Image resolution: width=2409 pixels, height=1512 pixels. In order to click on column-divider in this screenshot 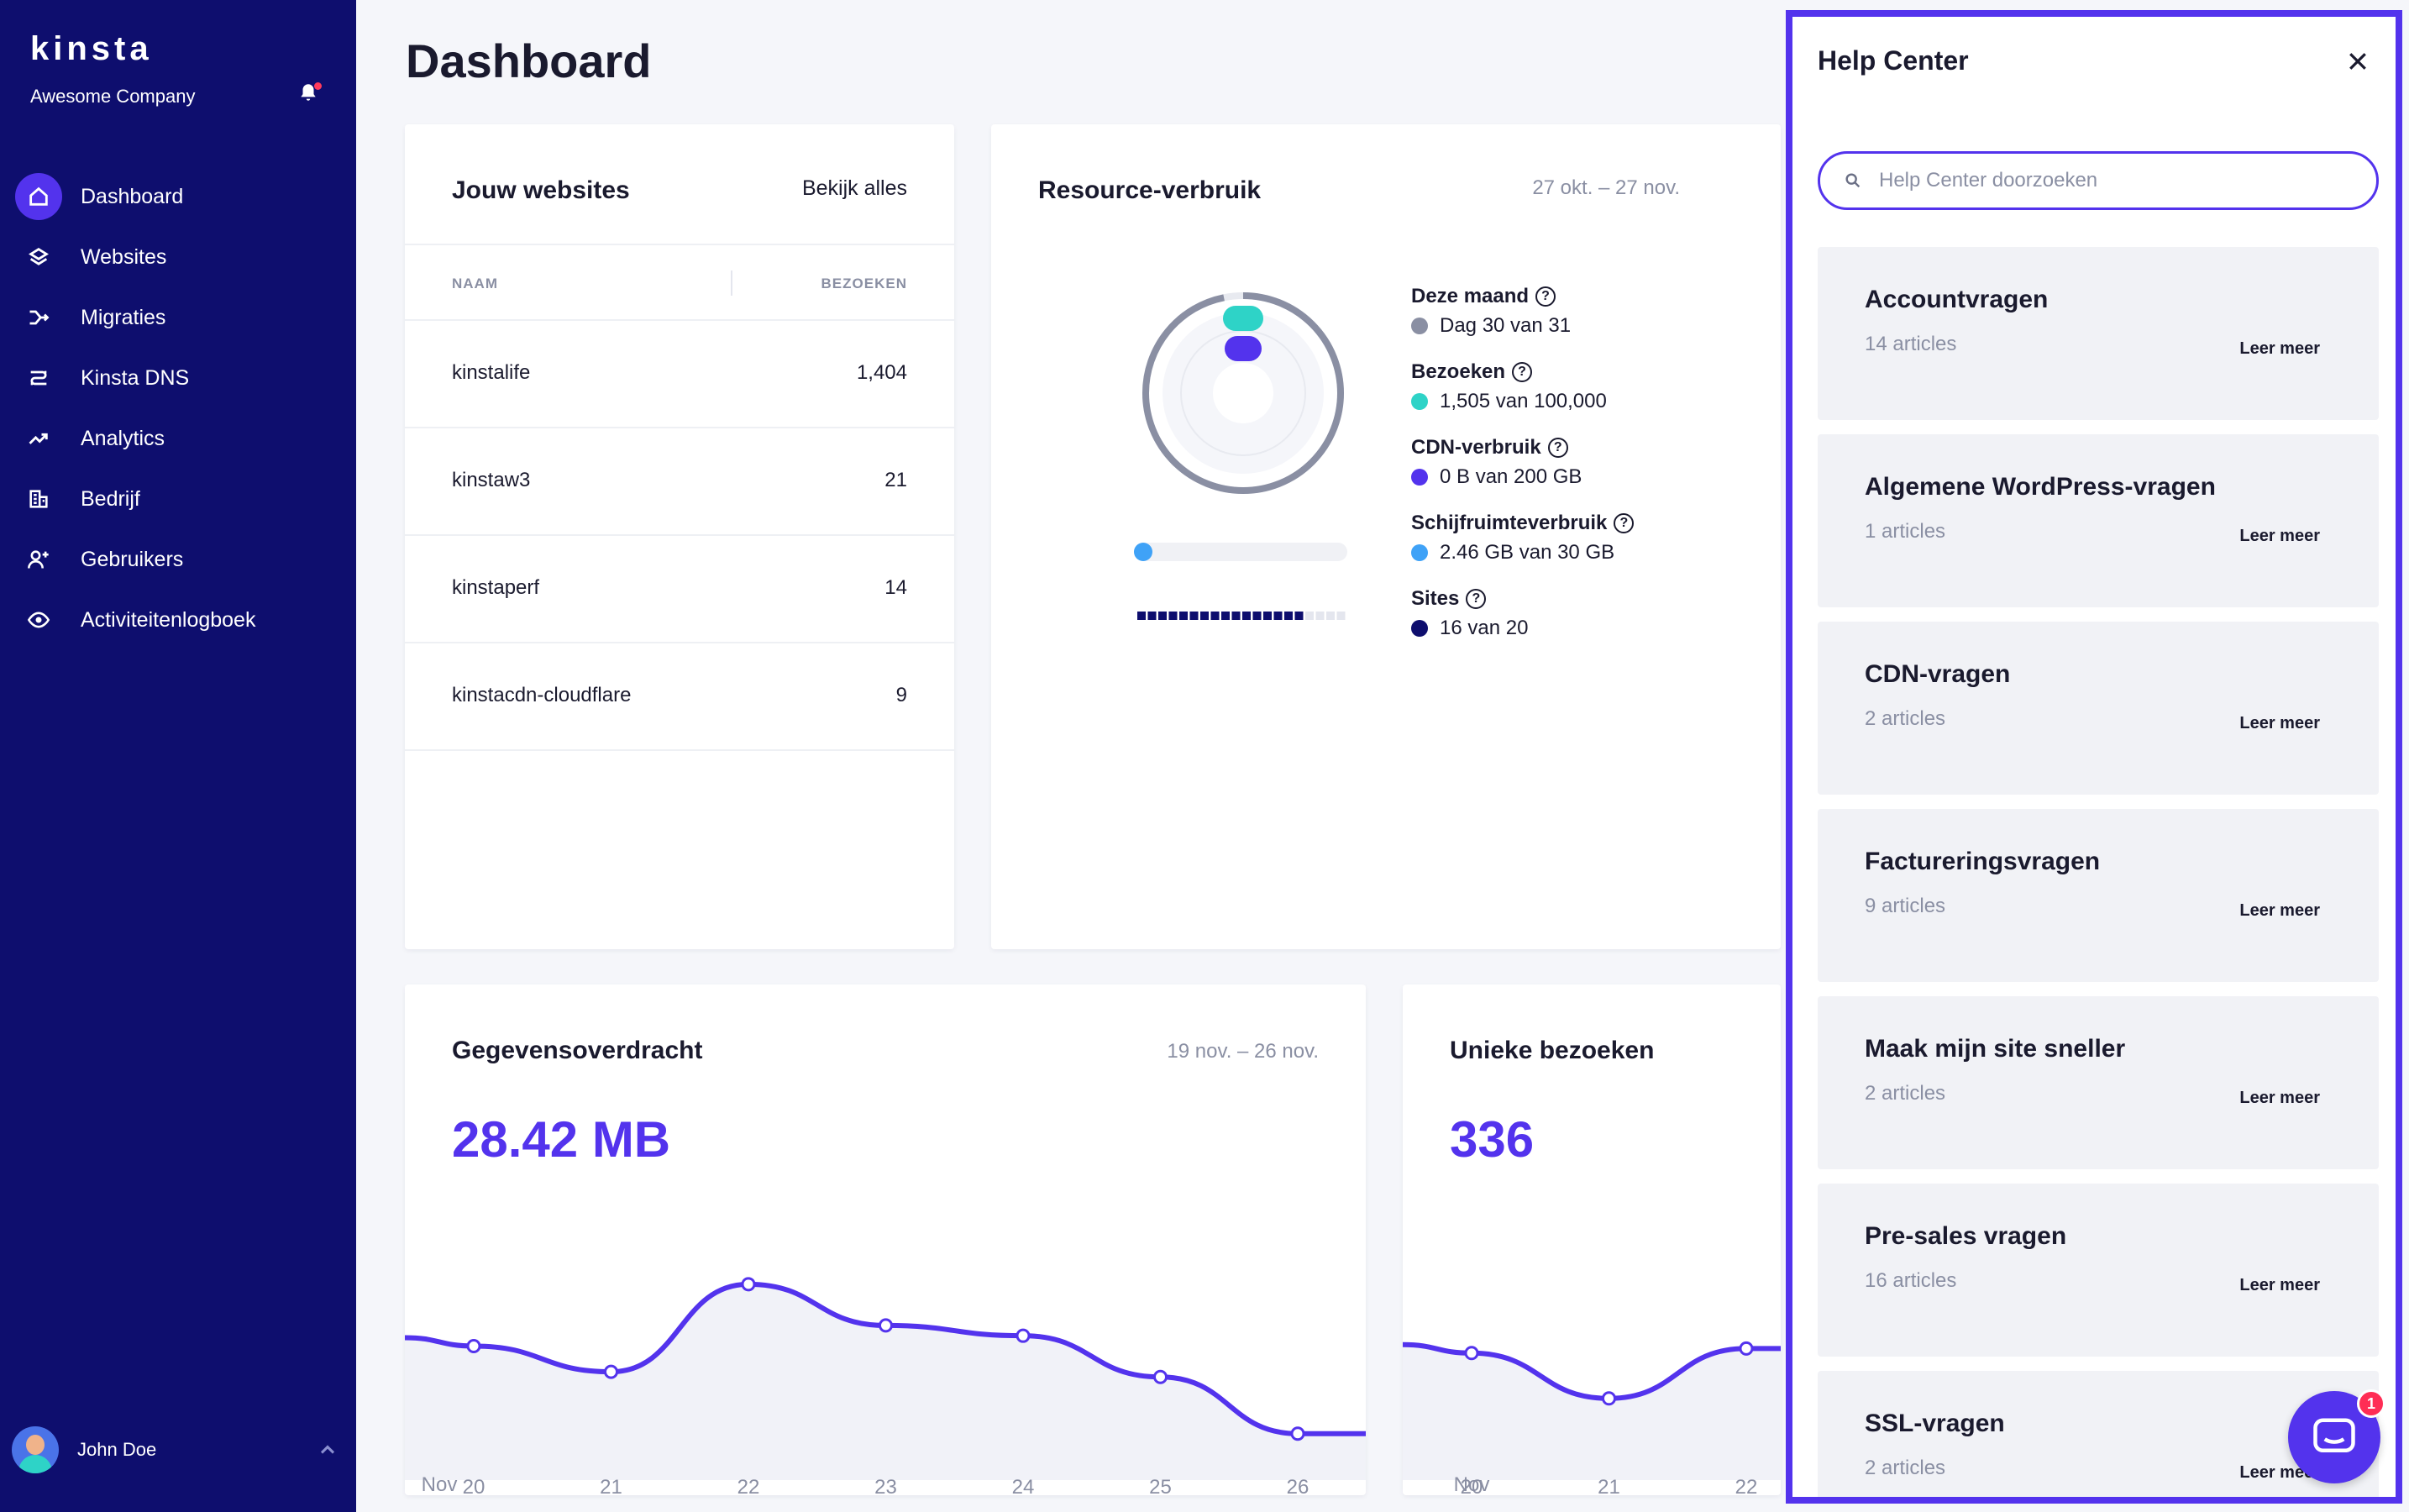, I will do `click(732, 283)`.